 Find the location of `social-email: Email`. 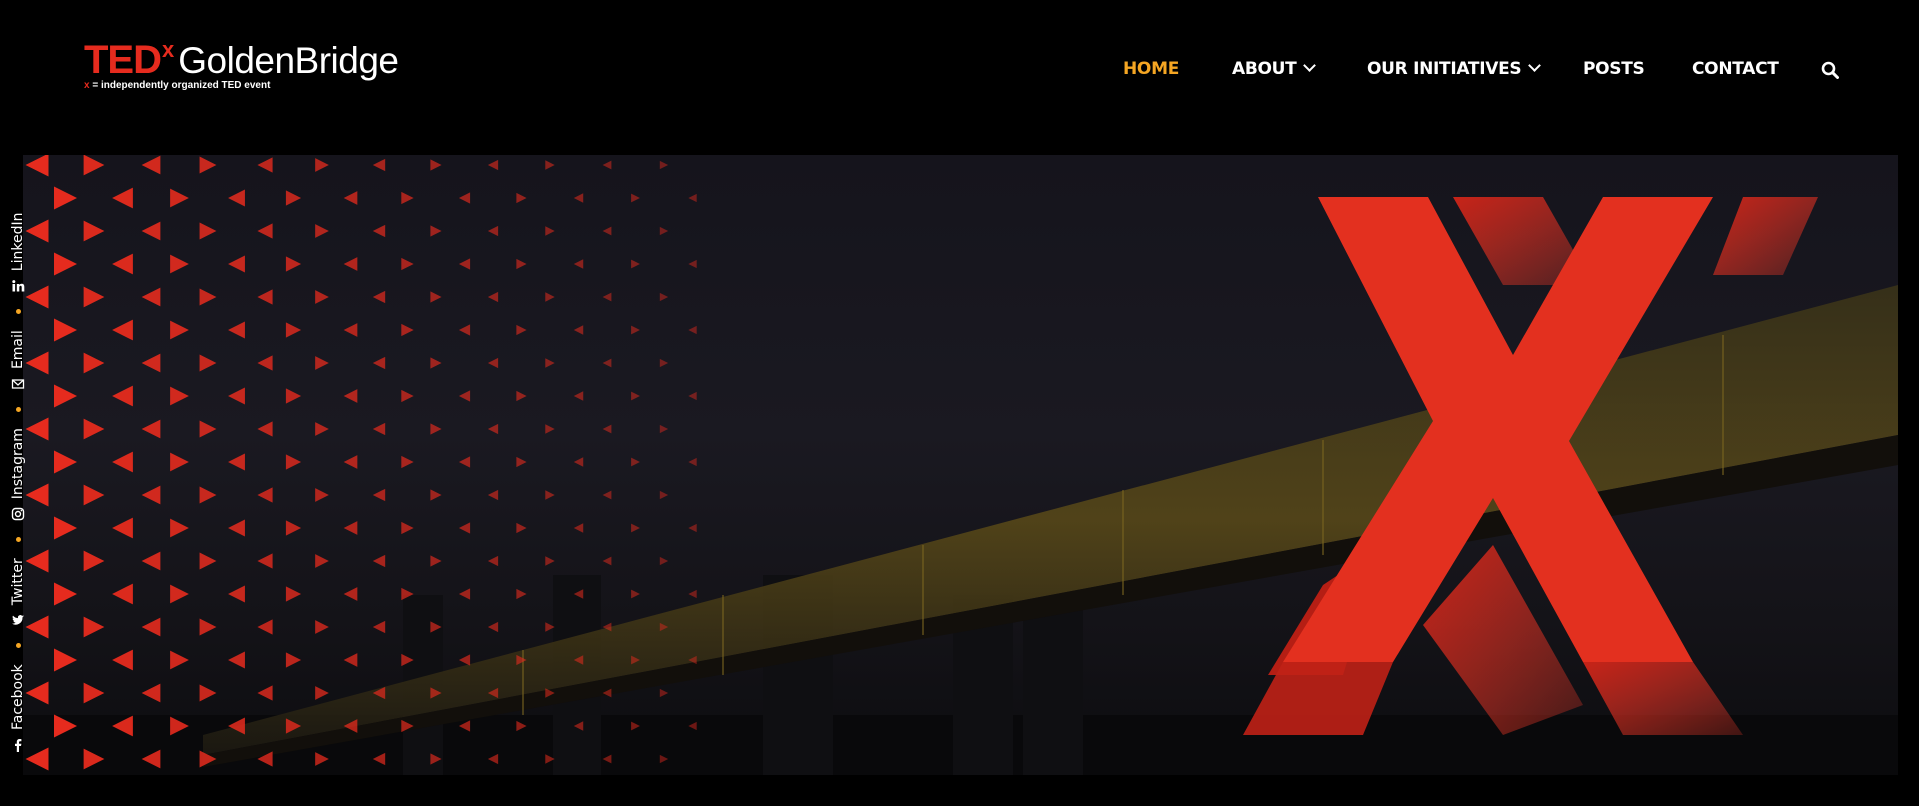

social-email: Email is located at coordinates (18, 360).